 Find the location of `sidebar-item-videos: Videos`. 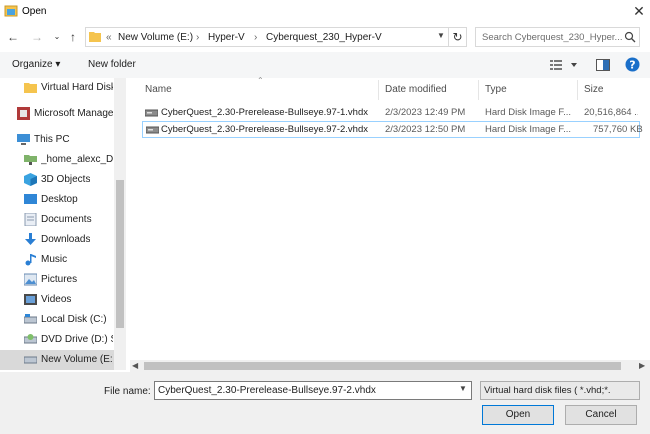

sidebar-item-videos: Videos is located at coordinates (57, 300).